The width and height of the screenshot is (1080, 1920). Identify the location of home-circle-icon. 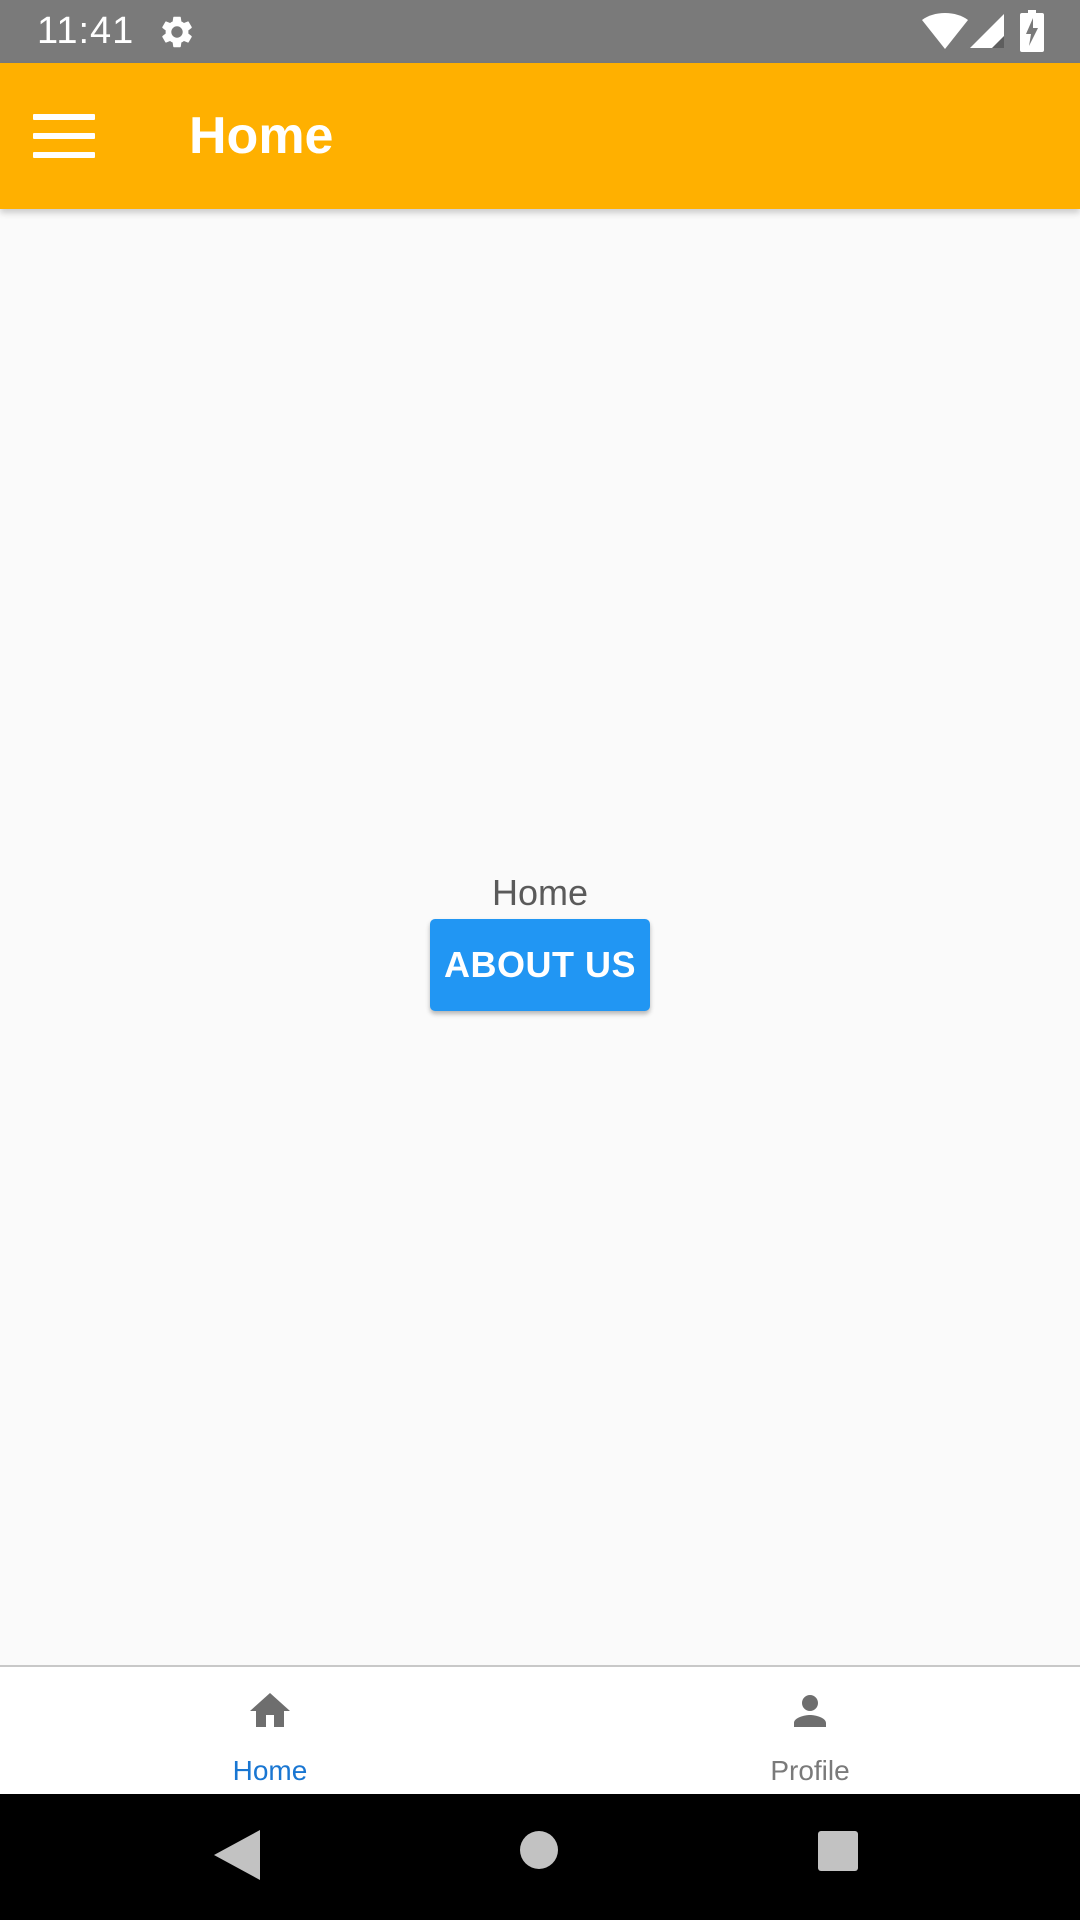
(539, 1850).